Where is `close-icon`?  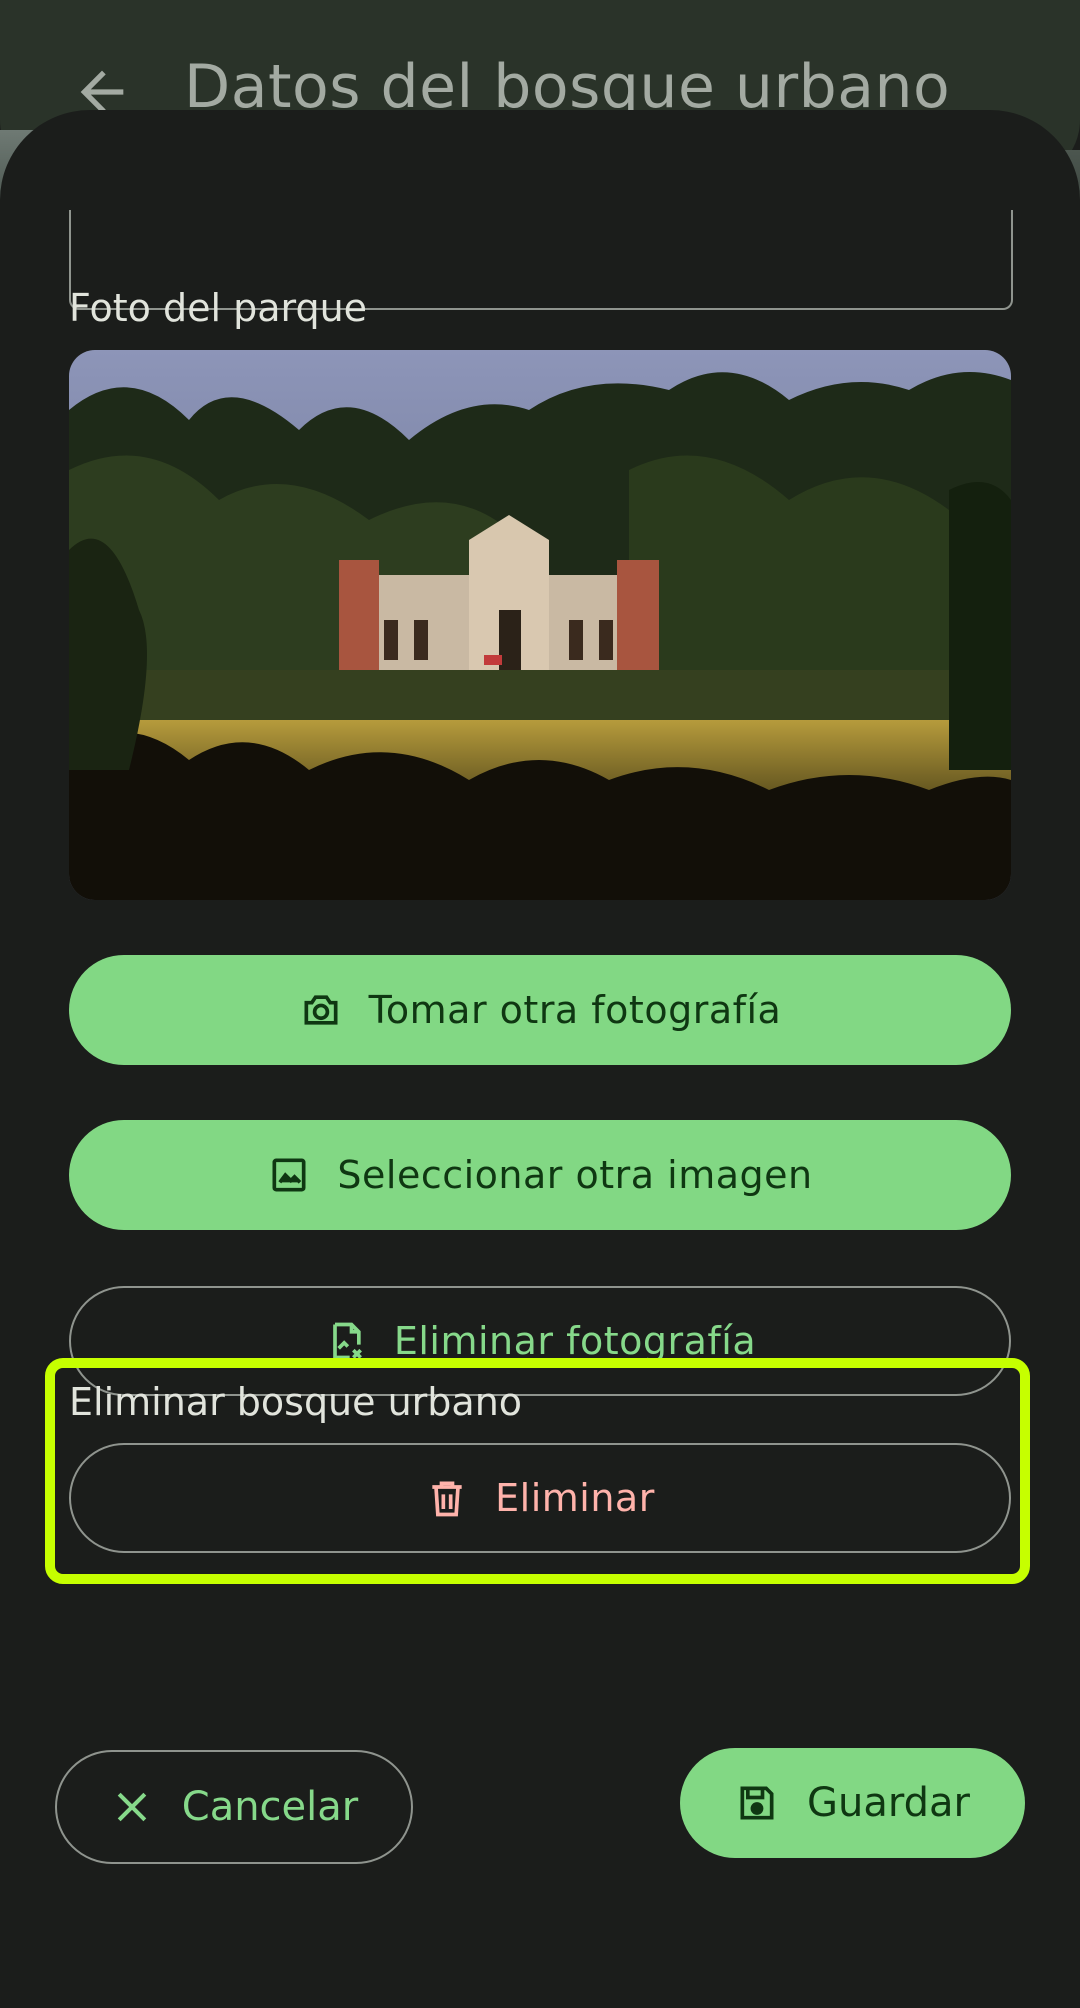 close-icon is located at coordinates (132, 1807).